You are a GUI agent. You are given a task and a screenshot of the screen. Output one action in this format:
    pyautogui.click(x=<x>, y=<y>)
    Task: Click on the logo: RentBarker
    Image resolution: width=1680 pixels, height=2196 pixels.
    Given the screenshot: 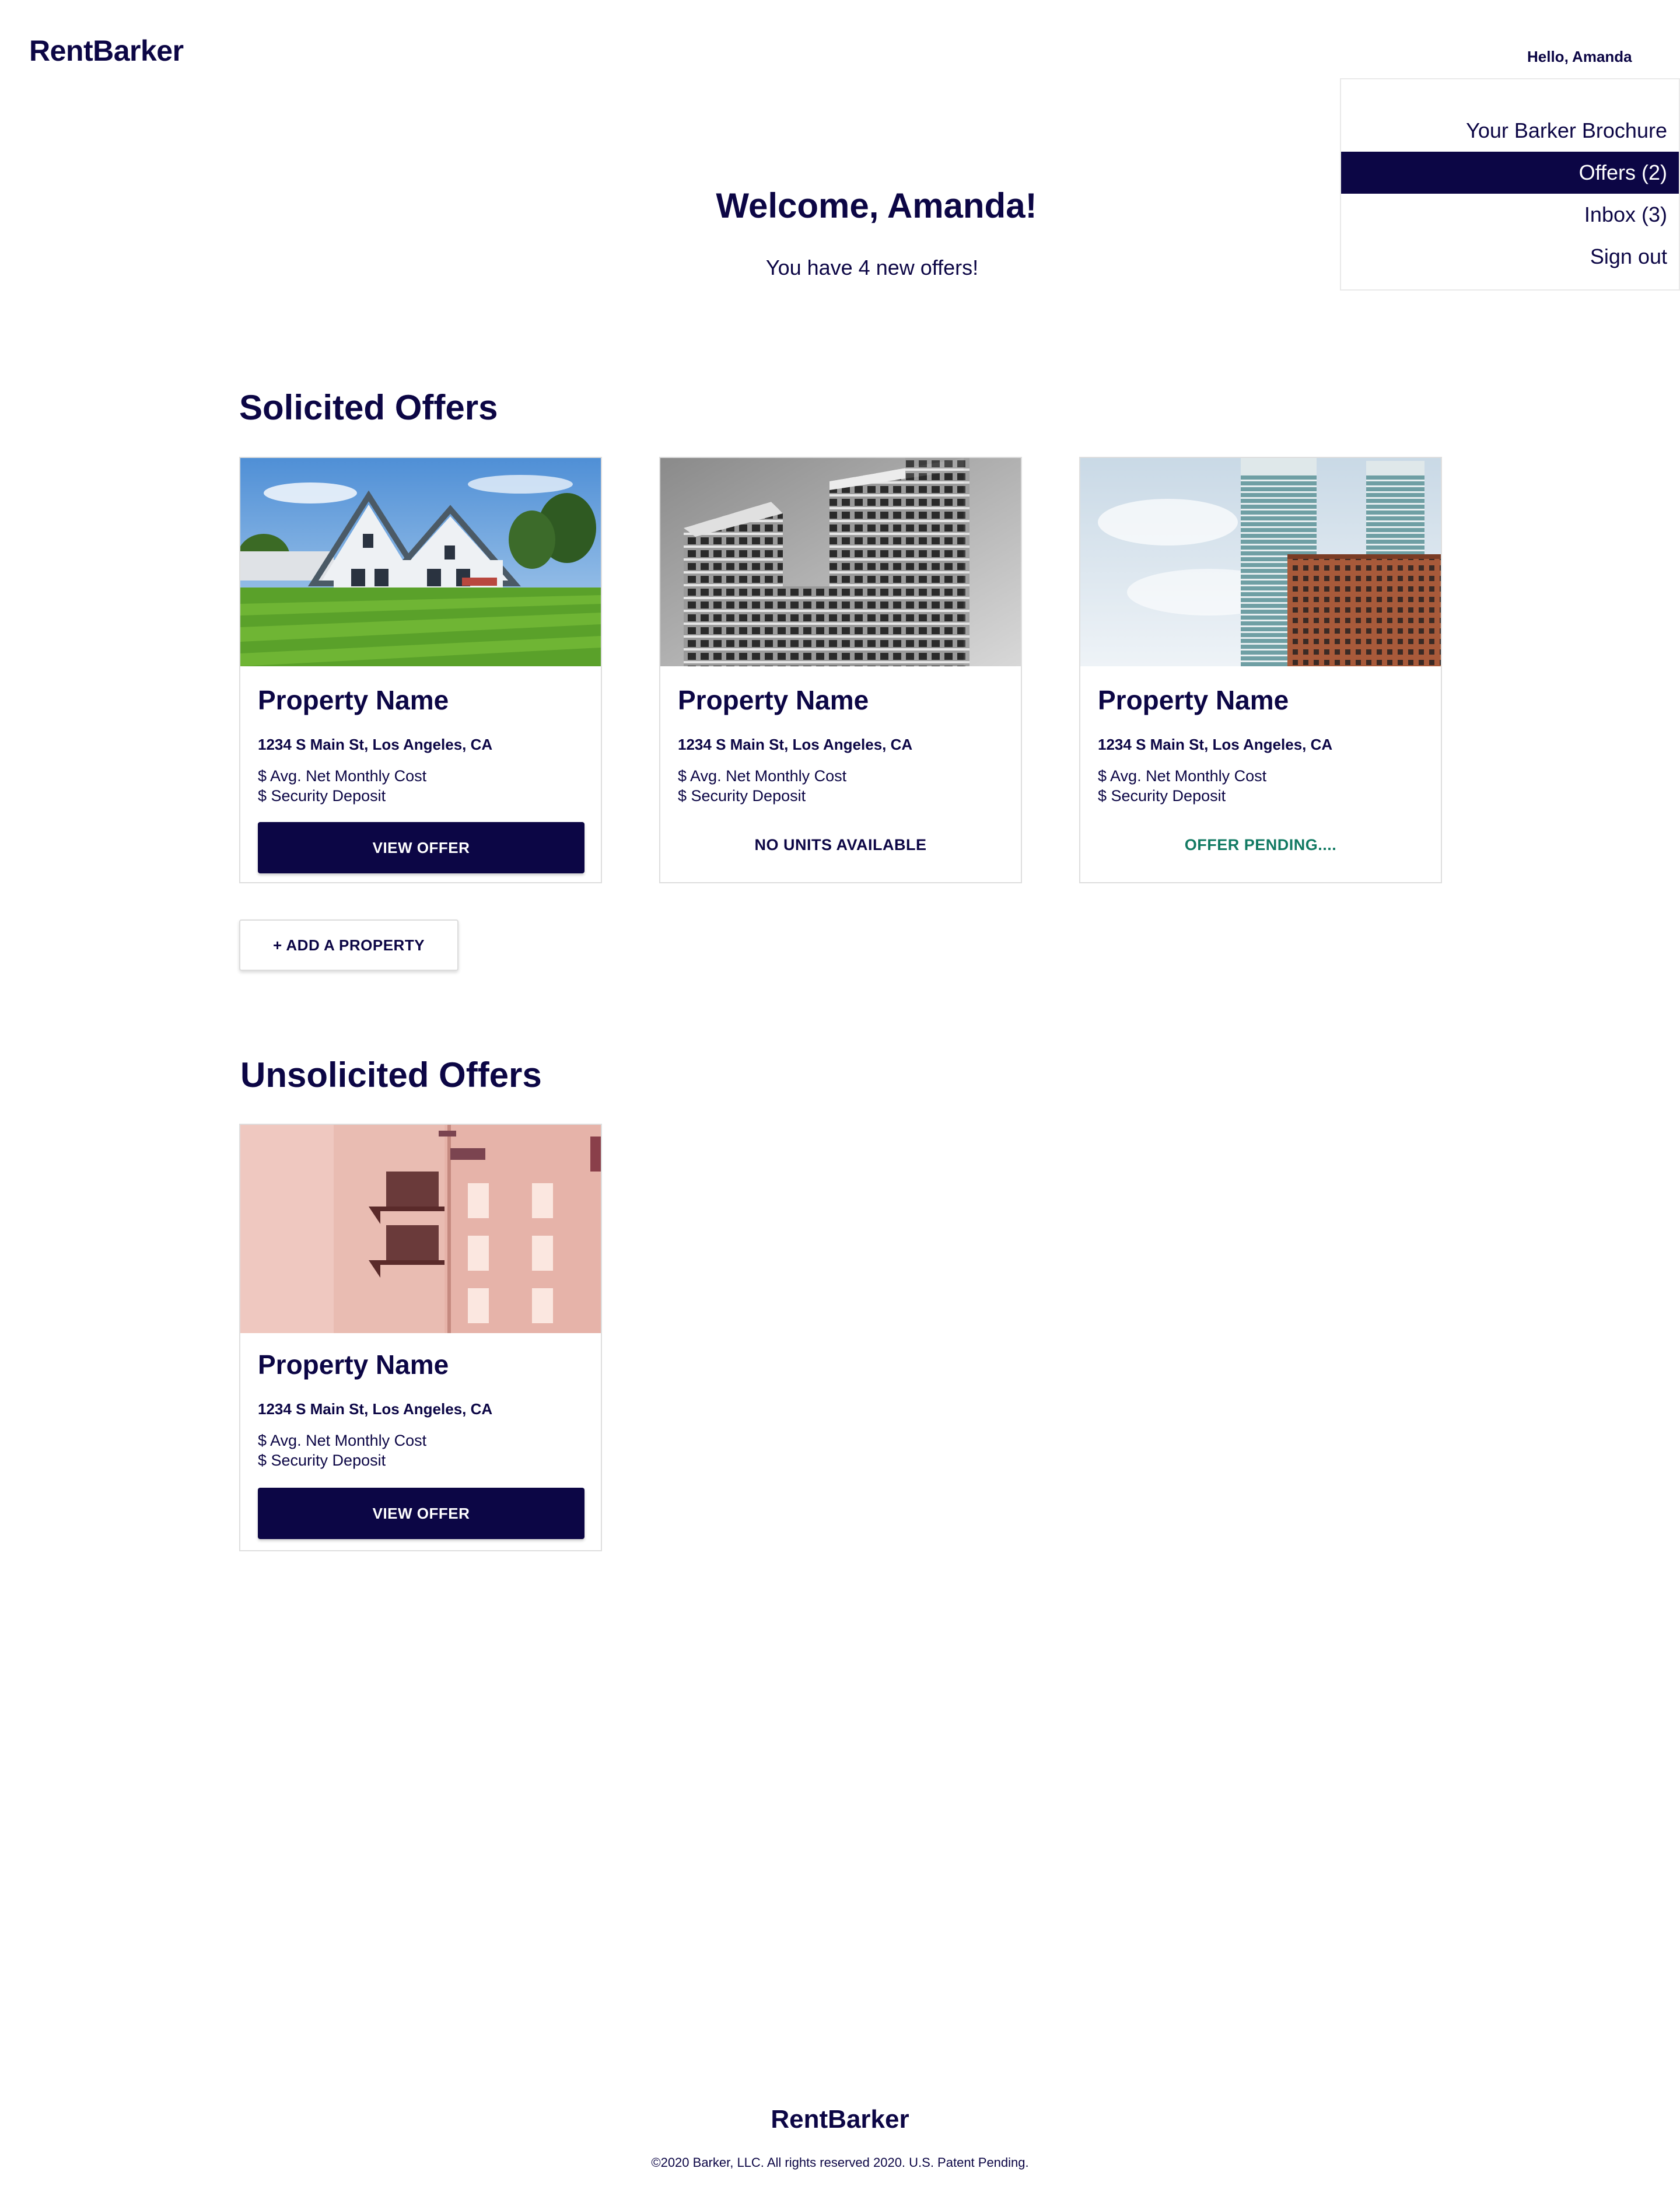 What is the action you would take?
    pyautogui.click(x=106, y=51)
    